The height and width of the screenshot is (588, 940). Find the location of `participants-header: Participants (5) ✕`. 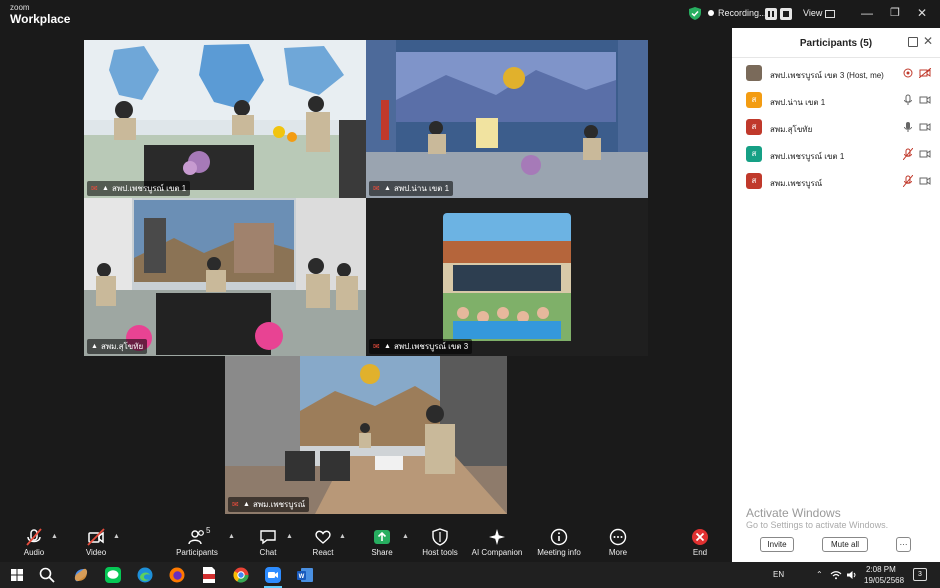

participants-header: Participants (5) ✕ is located at coordinates (836, 43).